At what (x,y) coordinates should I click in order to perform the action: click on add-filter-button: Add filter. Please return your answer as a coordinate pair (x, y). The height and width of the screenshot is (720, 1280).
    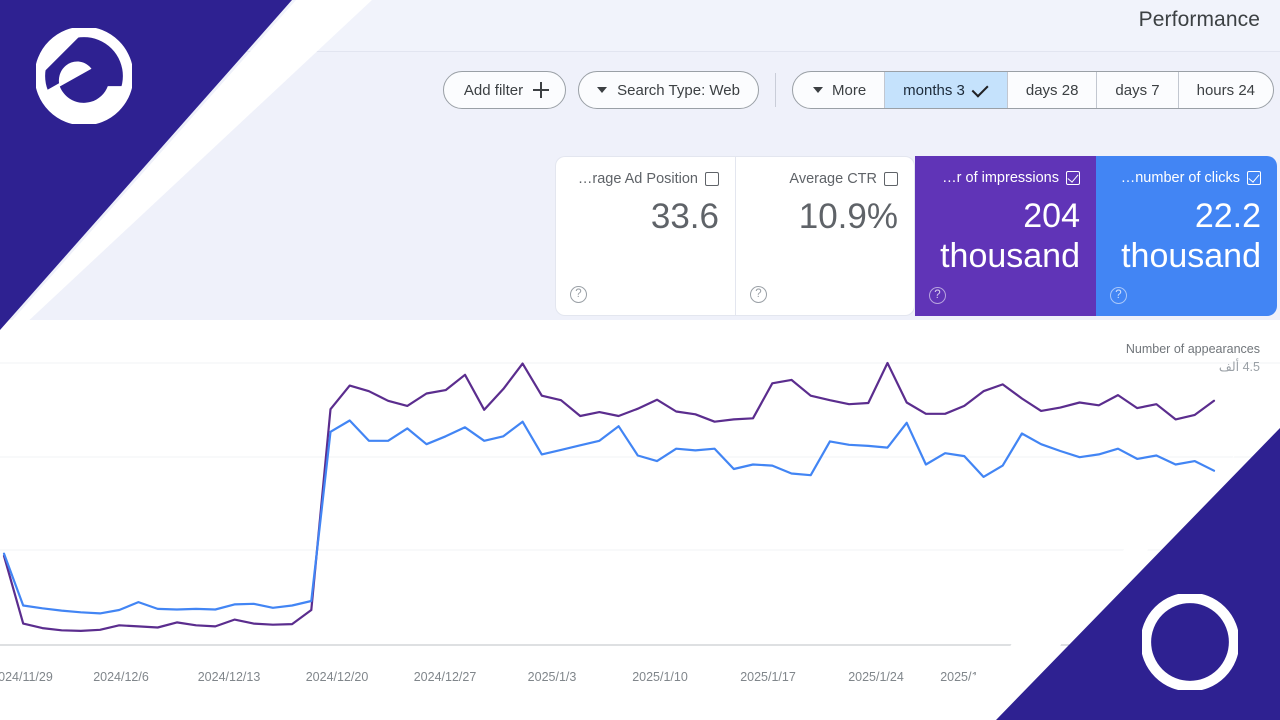
    Looking at the image, I should click on (504, 90).